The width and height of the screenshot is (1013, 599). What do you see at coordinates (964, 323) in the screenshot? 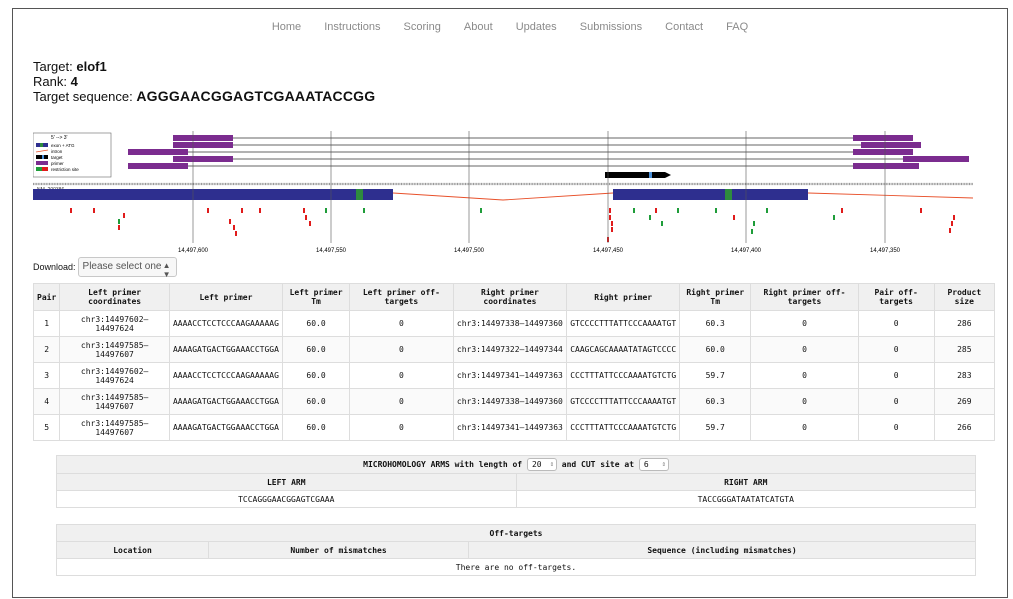
I see `table-cell: 286` at bounding box center [964, 323].